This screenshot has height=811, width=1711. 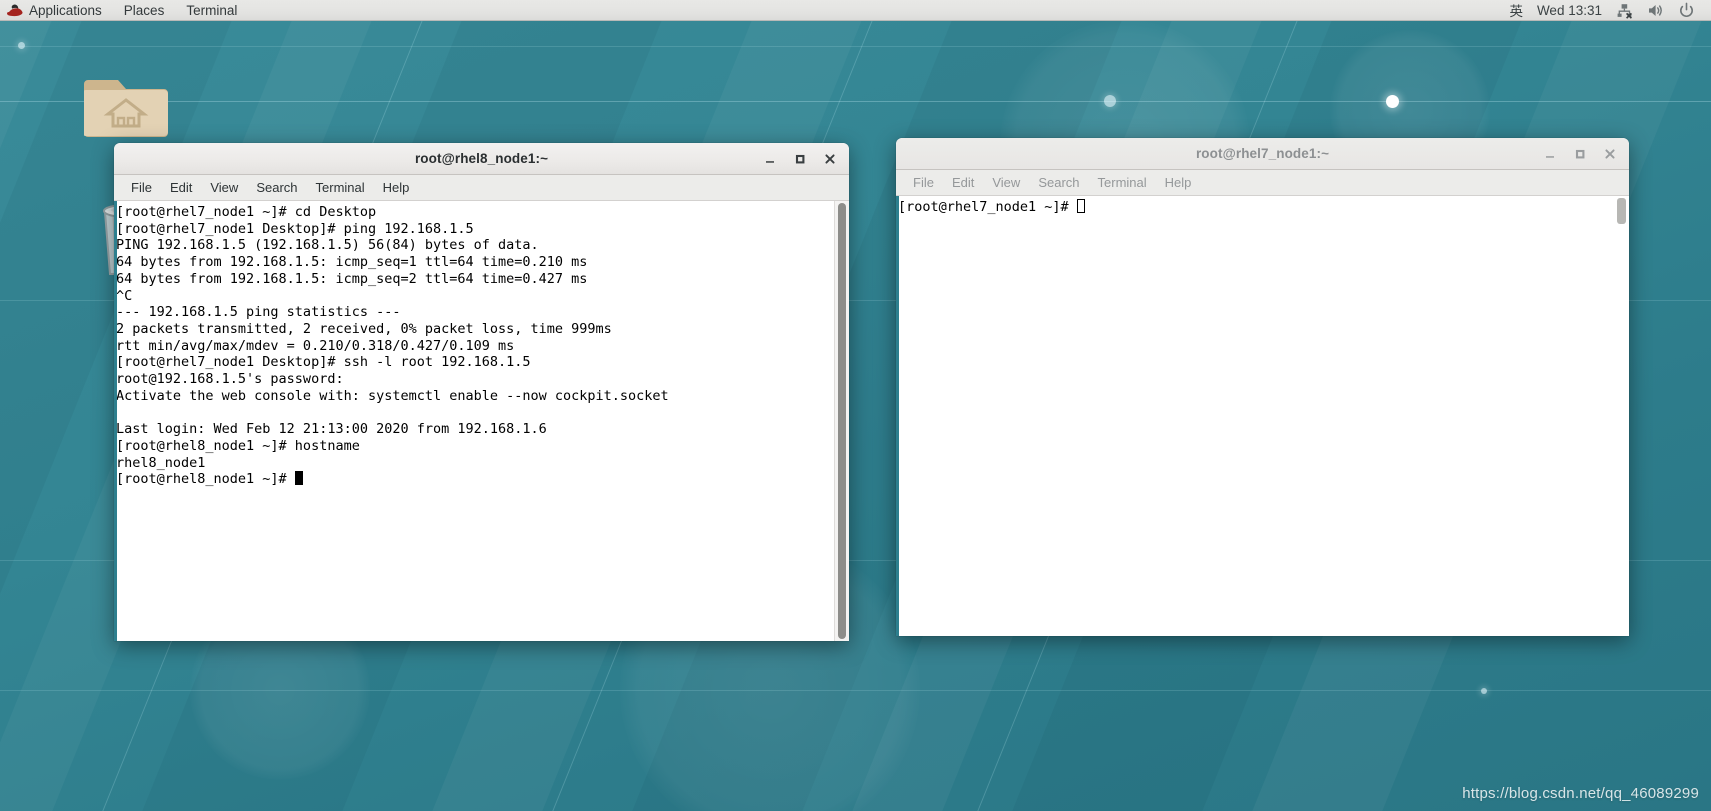 I want to click on terminal-line: root@192.168.1.5's password:, so click(x=230, y=379).